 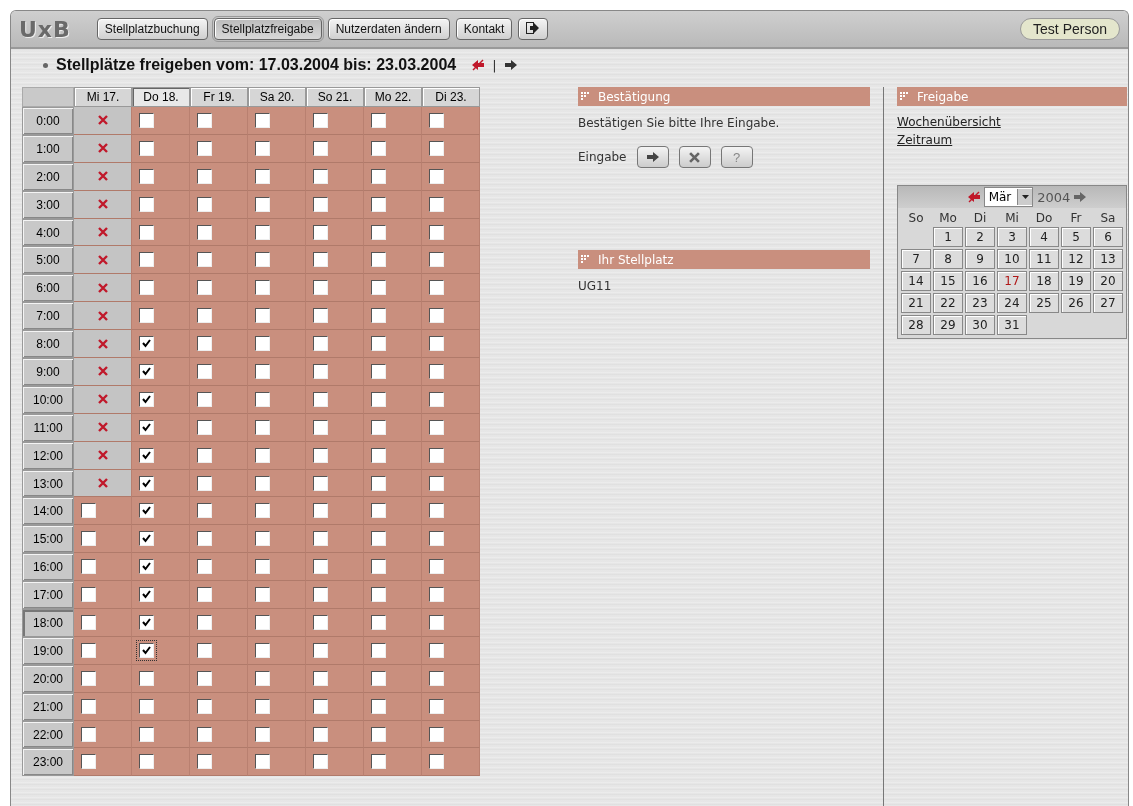 I want to click on nav-button: Kontakt, so click(x=484, y=29).